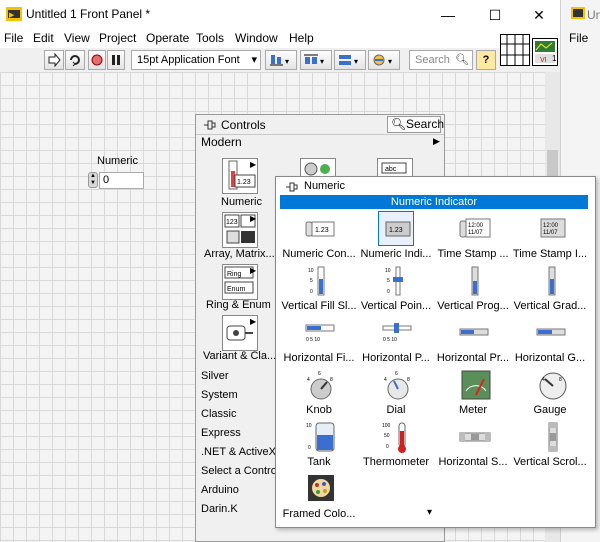  I want to click on window-title: Untitled 1 Front Panel *, so click(88, 14).